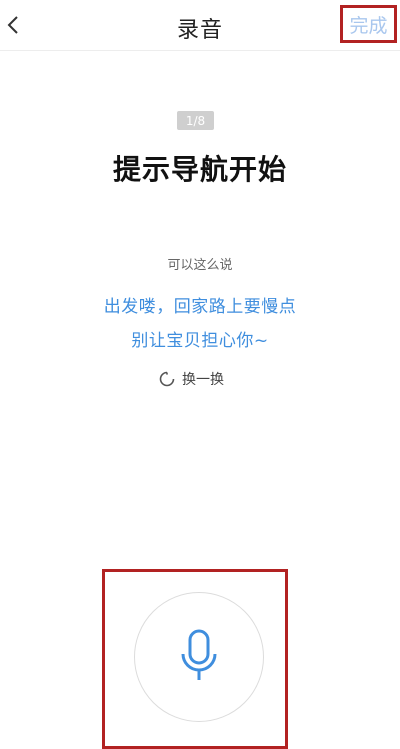 The height and width of the screenshot is (749, 400). Describe the element at coordinates (200, 341) in the screenshot. I see `suggestion-line-2: 别让宝贝担心你~` at that location.